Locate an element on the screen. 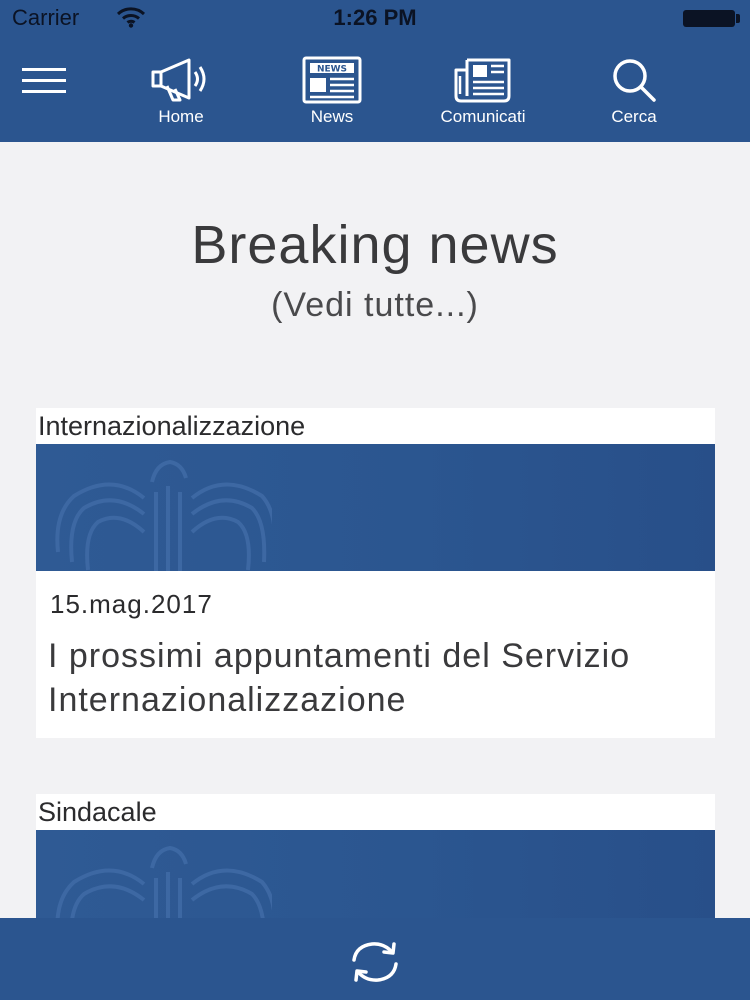 This screenshot has width=750, height=1000. nav-label-cerca: Cerca is located at coordinates (634, 116).